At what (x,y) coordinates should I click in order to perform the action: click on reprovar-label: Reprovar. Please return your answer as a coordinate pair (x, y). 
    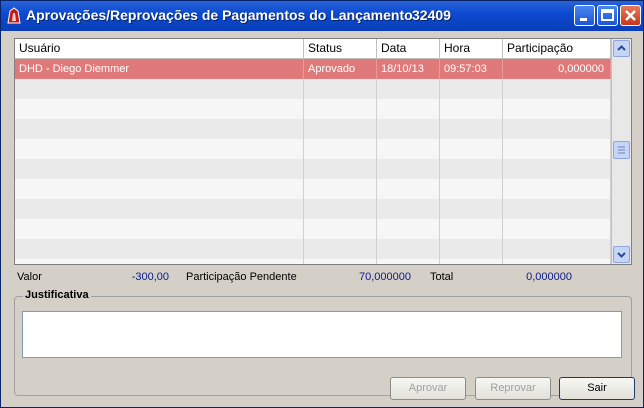
    Looking at the image, I should click on (513, 388).